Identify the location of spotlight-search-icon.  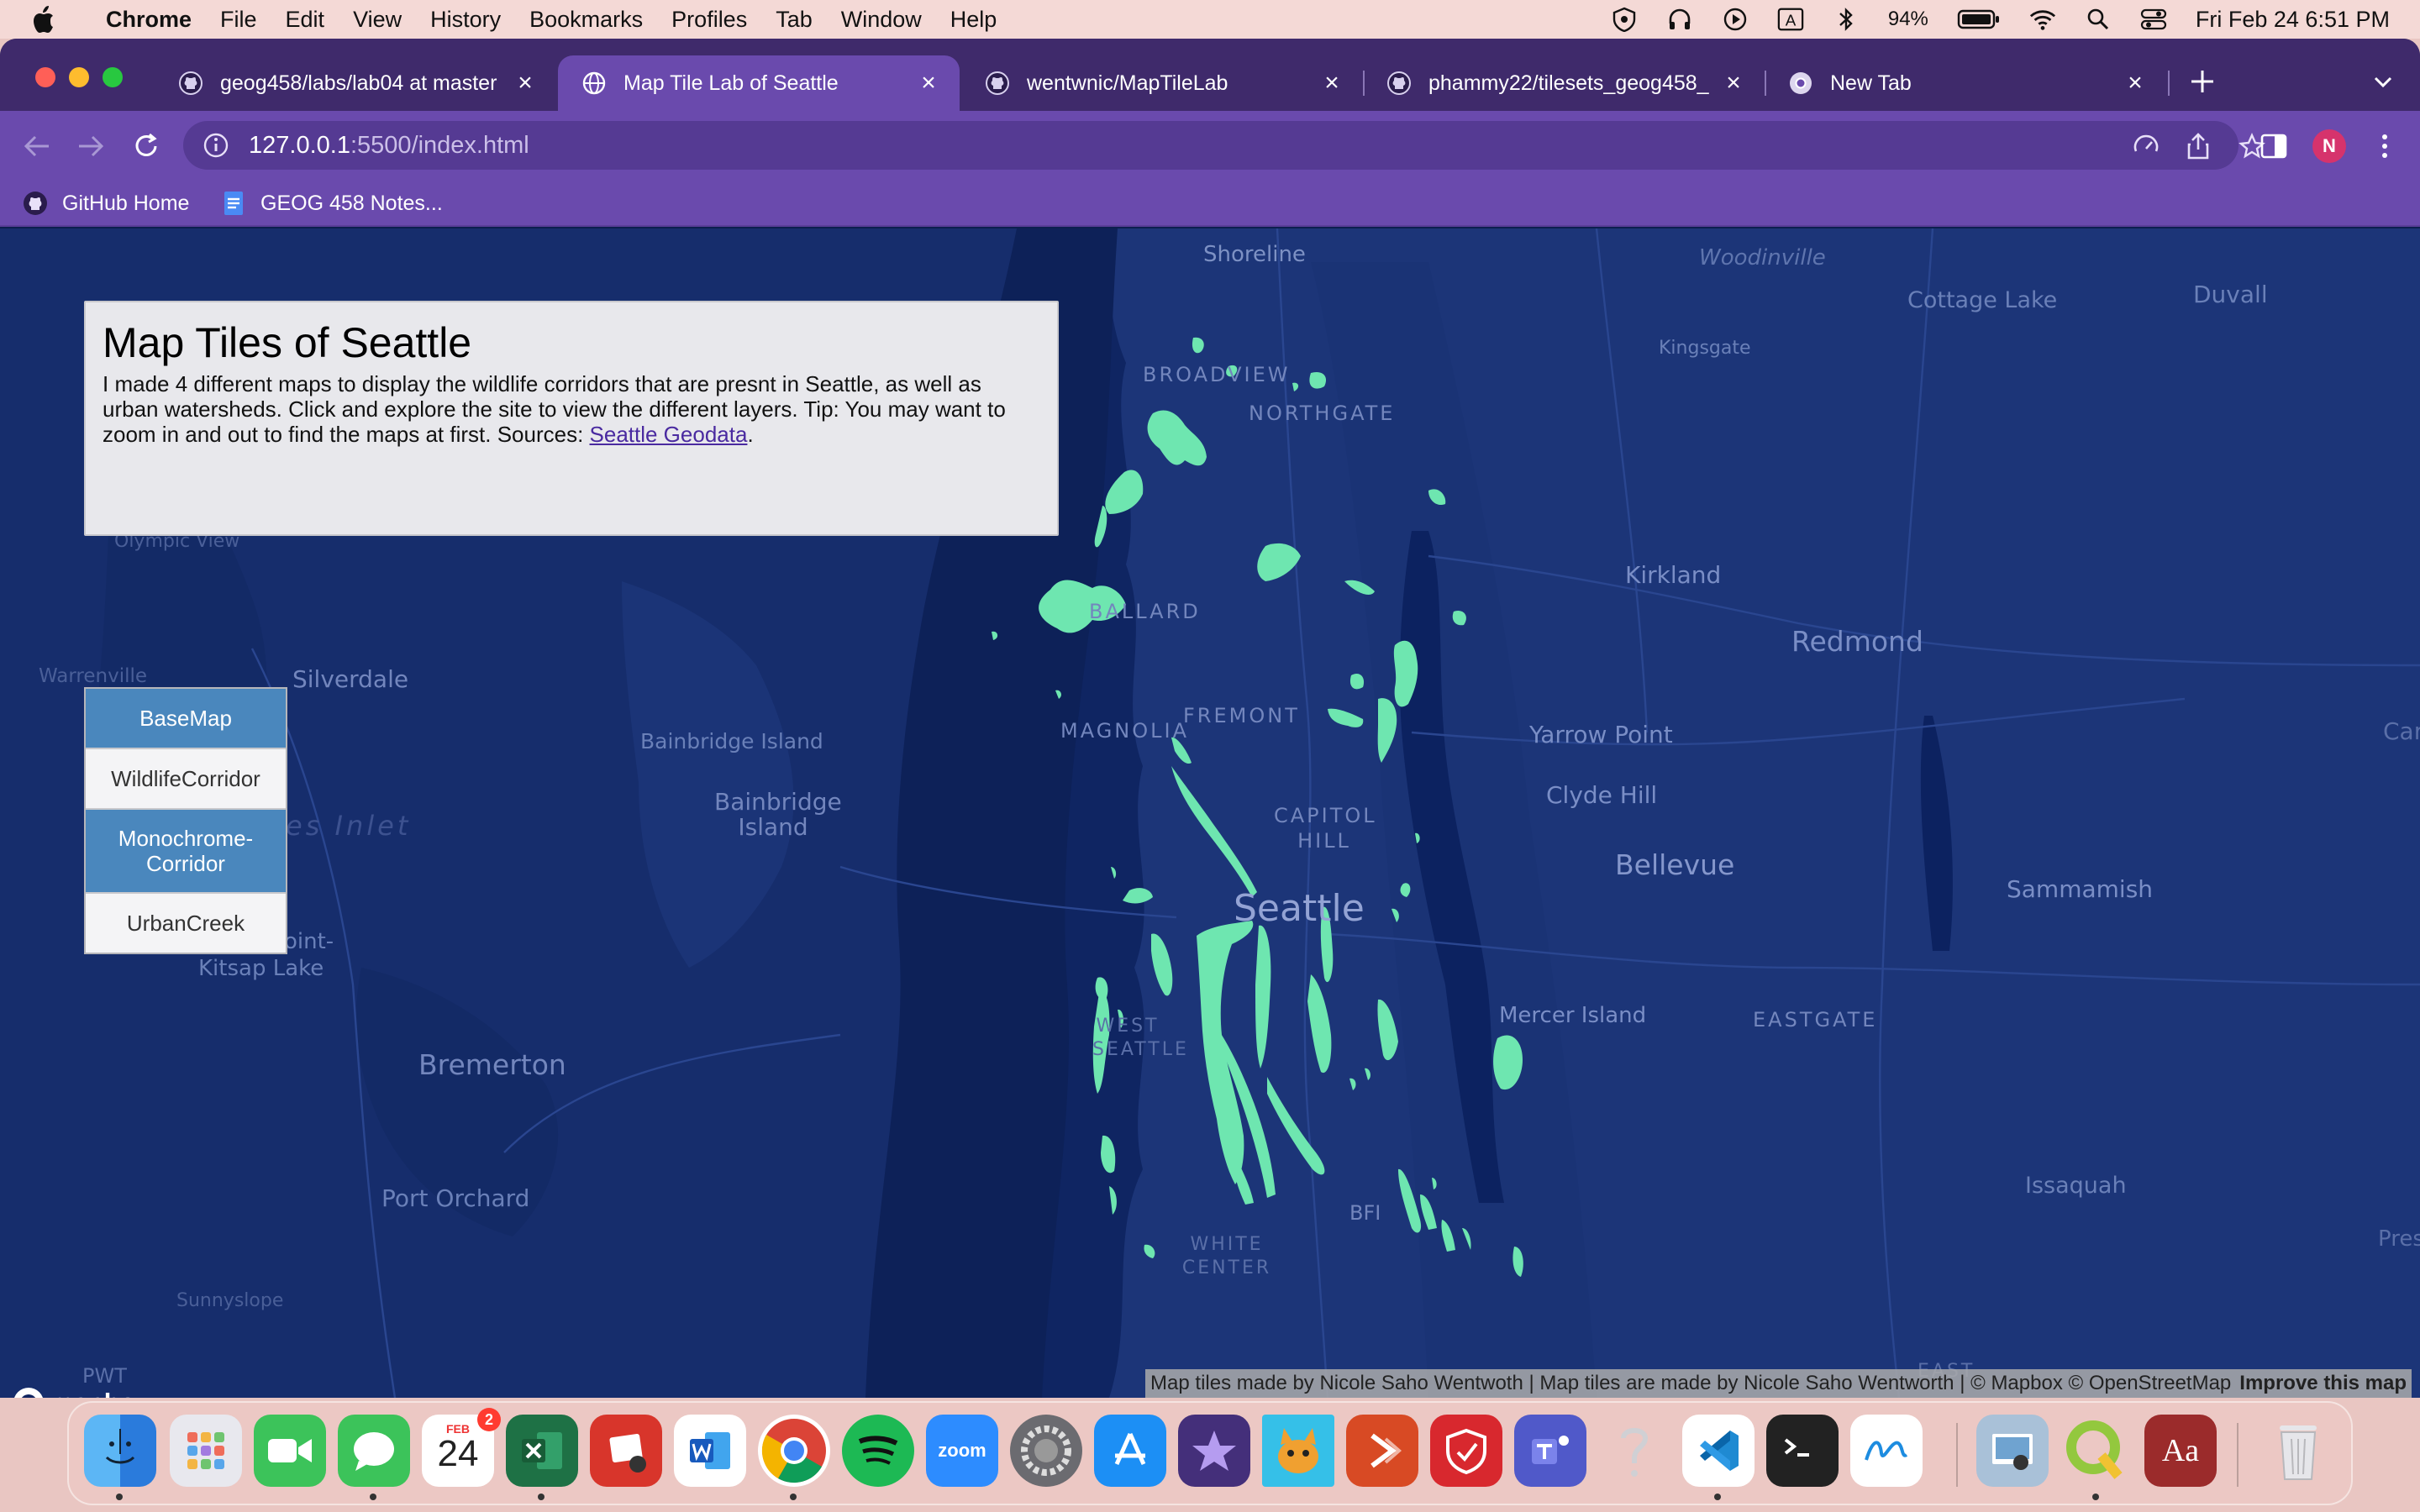
(2098, 19).